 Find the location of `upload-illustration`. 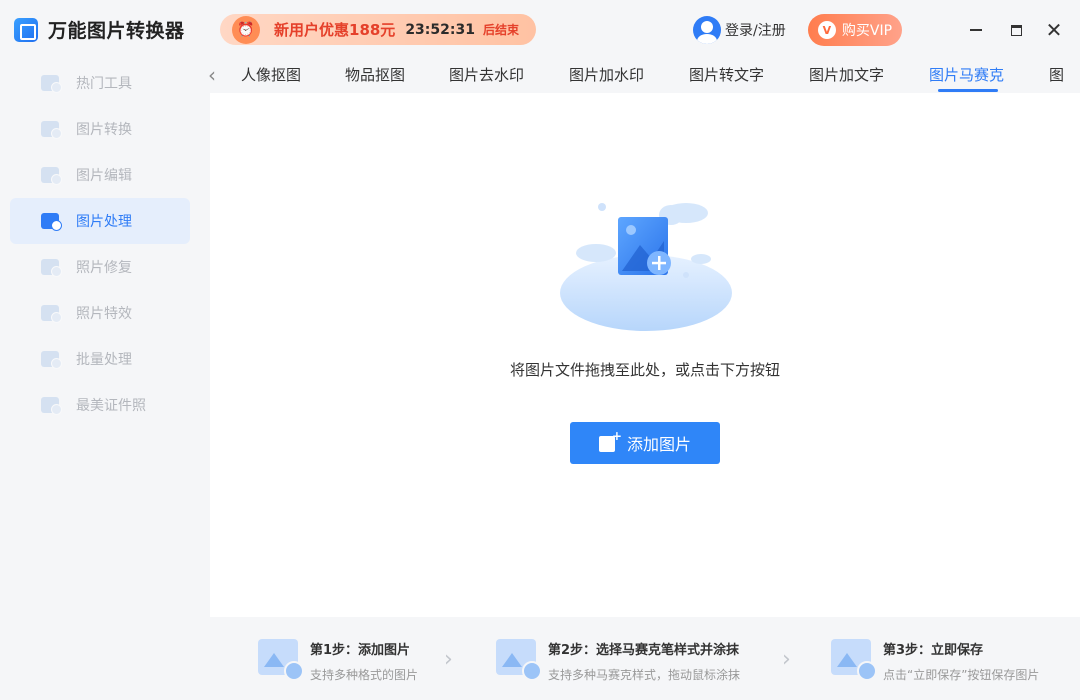

upload-illustration is located at coordinates (646, 267).